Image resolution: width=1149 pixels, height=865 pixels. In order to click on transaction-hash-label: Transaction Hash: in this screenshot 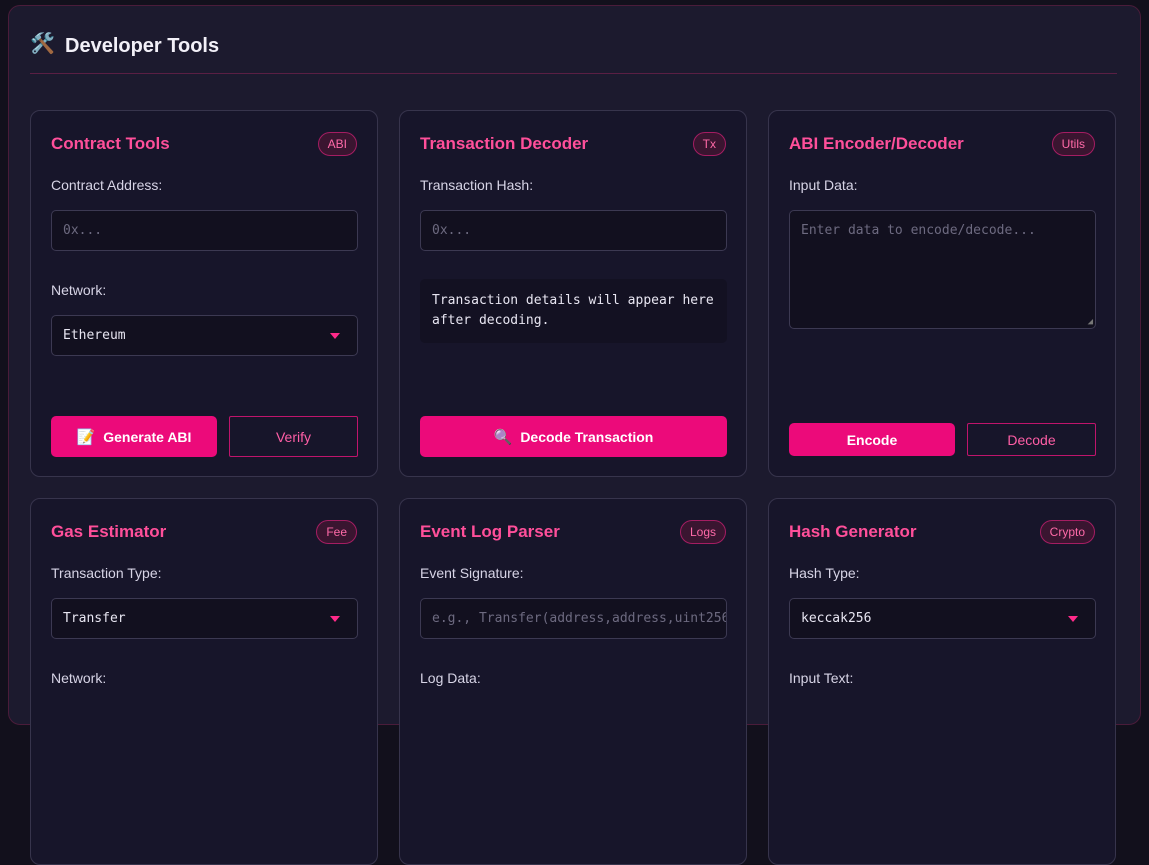, I will do `click(477, 185)`.